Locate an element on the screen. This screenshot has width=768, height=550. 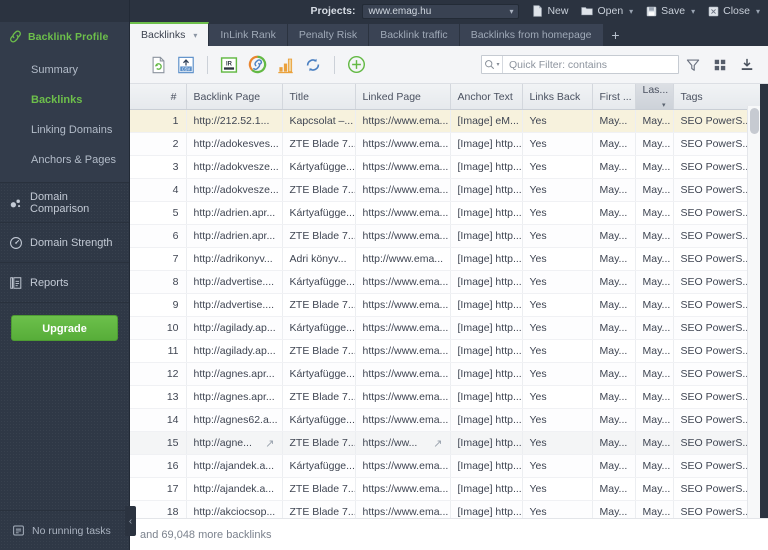
scrollbar-thumb is located at coordinates (754, 121).